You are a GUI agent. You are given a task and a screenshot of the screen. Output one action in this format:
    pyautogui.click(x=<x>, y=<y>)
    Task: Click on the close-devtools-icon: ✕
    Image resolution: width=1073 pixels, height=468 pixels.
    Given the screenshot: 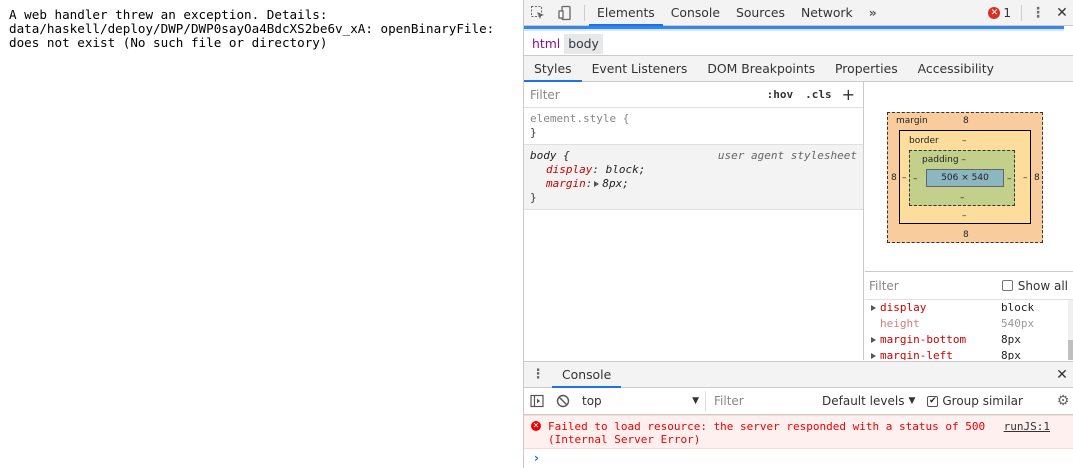 What is the action you would take?
    pyautogui.click(x=1061, y=13)
    